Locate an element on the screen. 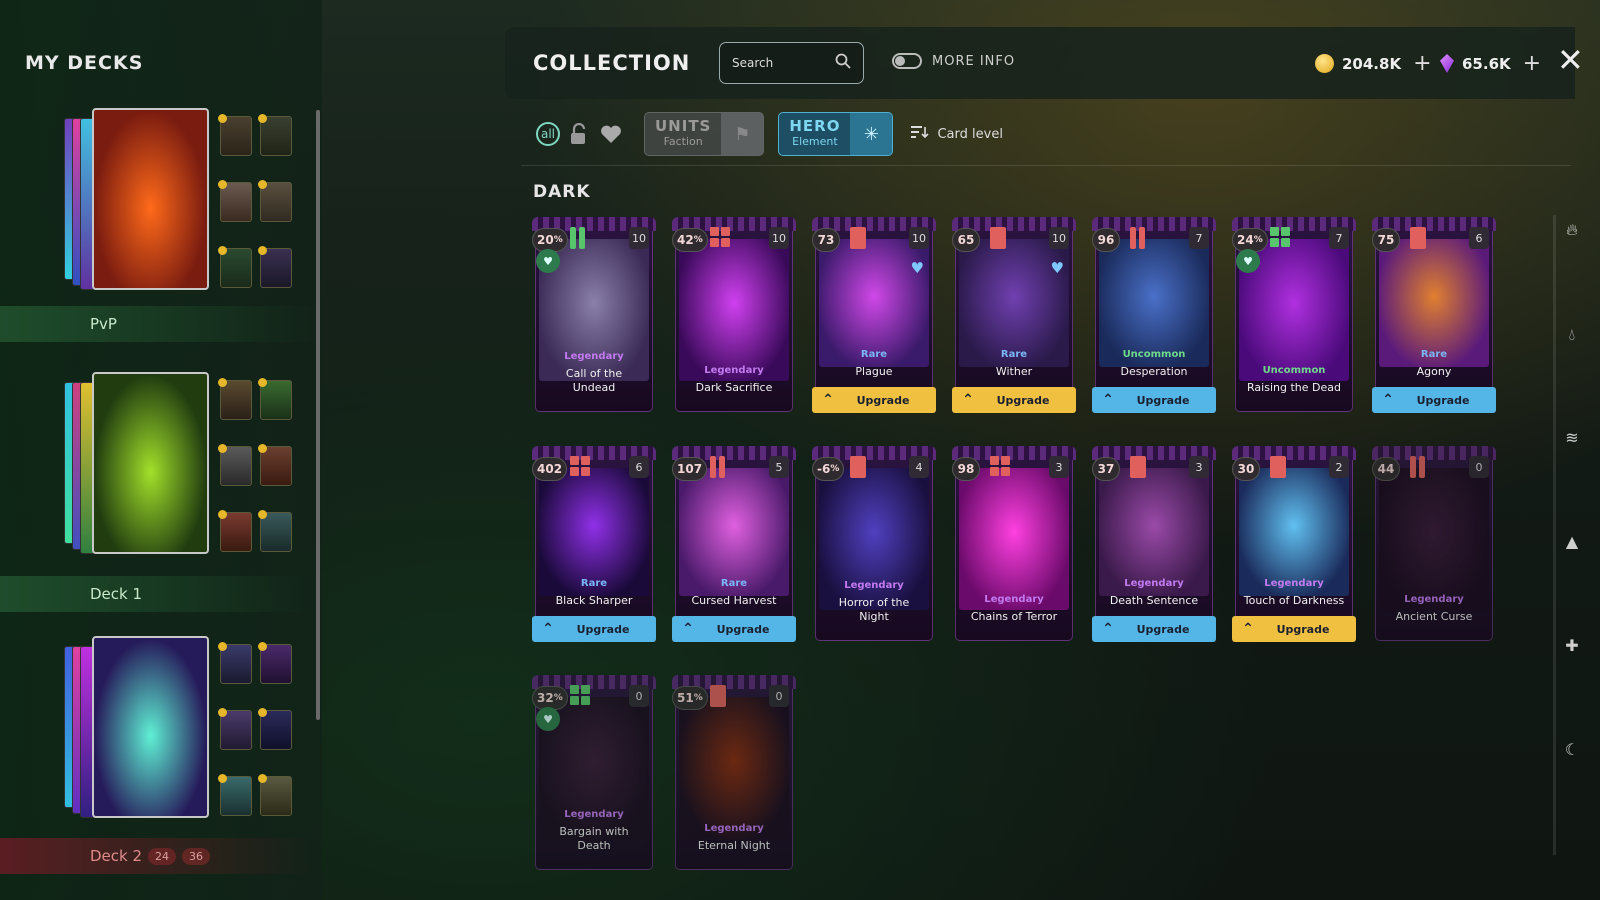 The height and width of the screenshot is (900, 1600). spell-card: 30 2 Legendary Touch of Darkness ⌃ Upgrade is located at coordinates (1294, 544).